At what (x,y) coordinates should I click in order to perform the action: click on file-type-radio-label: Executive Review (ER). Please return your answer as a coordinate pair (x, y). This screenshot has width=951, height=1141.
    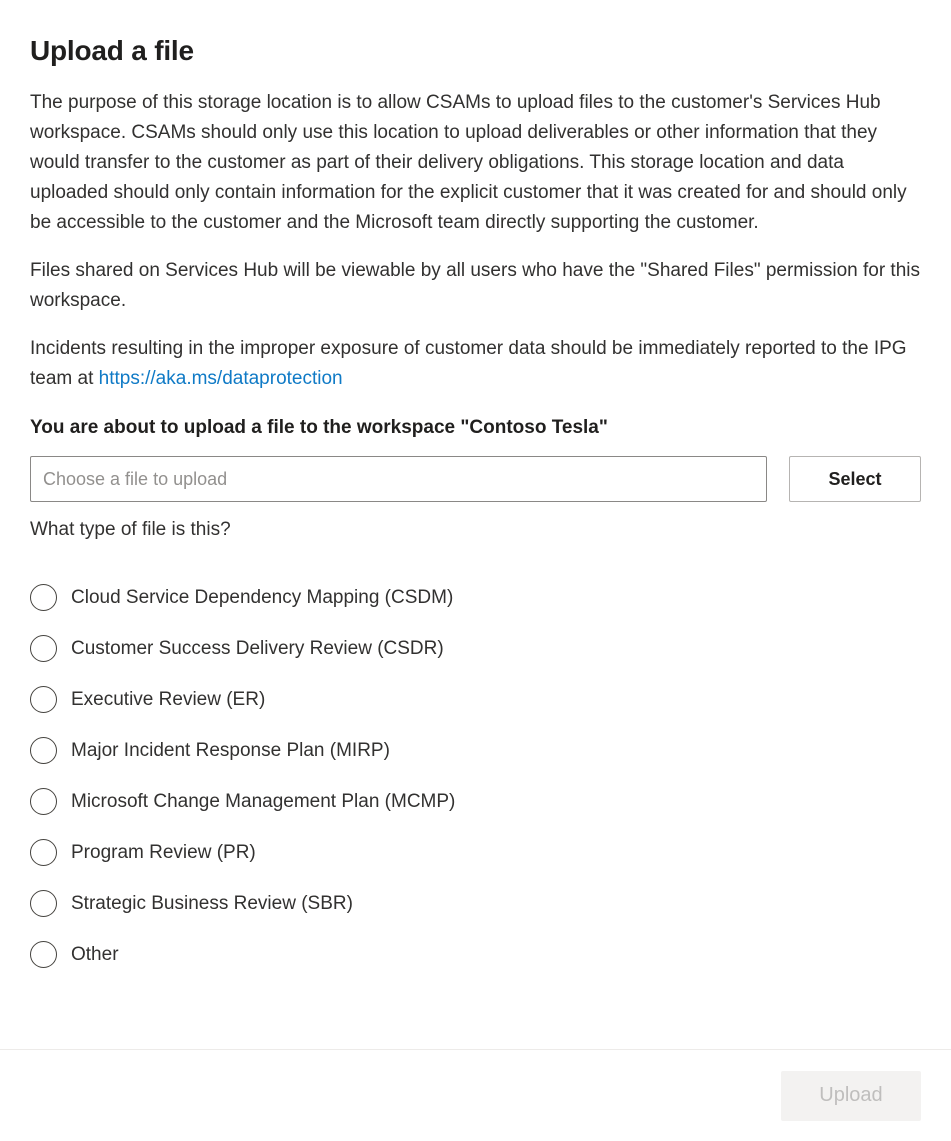
    Looking at the image, I should click on (168, 699).